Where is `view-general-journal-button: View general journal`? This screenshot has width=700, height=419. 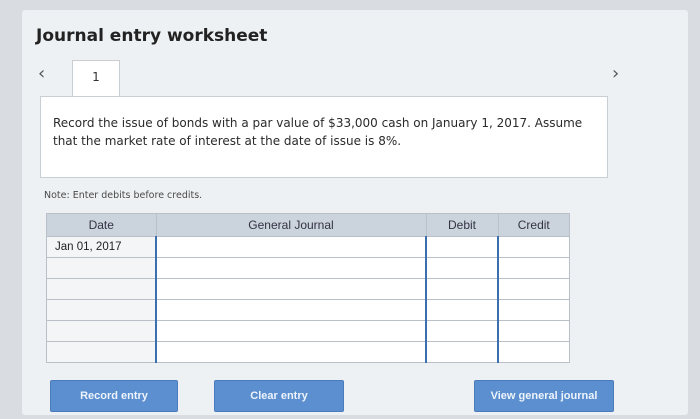
view-general-journal-button: View general journal is located at coordinates (544, 396).